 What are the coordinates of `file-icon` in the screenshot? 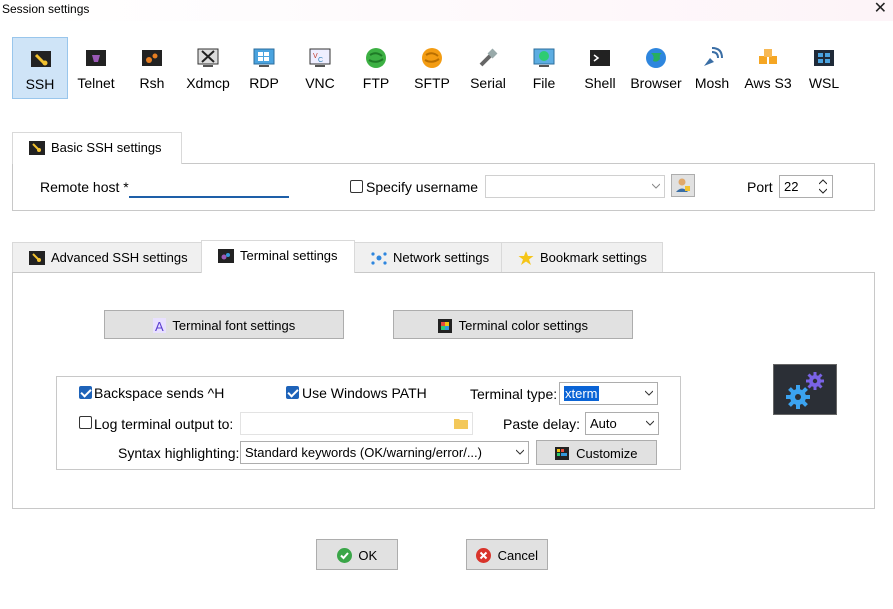 It's located at (544, 57).